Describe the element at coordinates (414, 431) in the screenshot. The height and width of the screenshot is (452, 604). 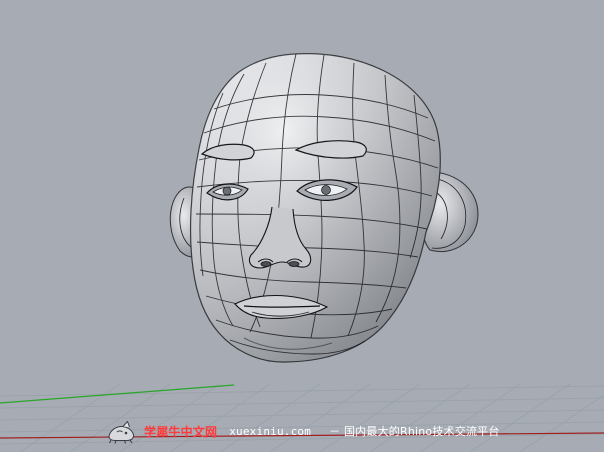
I see `watermark-tagline: － 国内最大的Rhino技术交流平台` at that location.